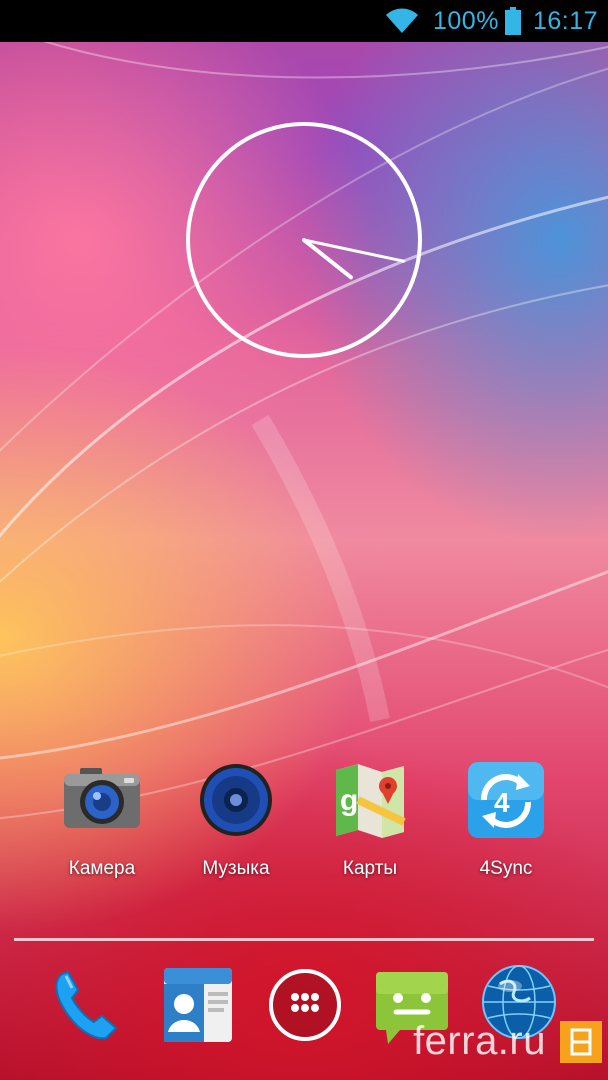  What do you see at coordinates (506, 868) in the screenshot?
I see `app-label: 4Sync` at bounding box center [506, 868].